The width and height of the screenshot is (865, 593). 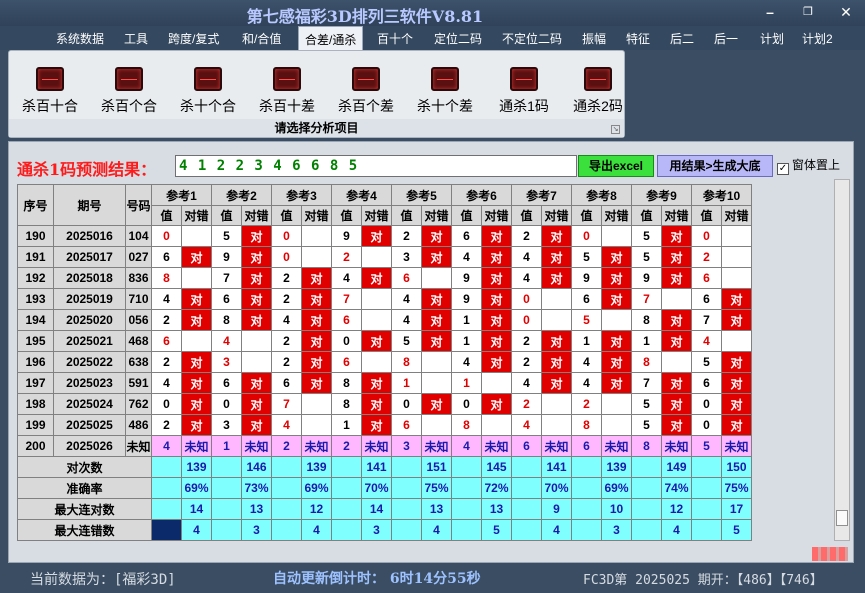 What do you see at coordinates (196, 488) in the screenshot?
I see `stats-value: 69%` at bounding box center [196, 488].